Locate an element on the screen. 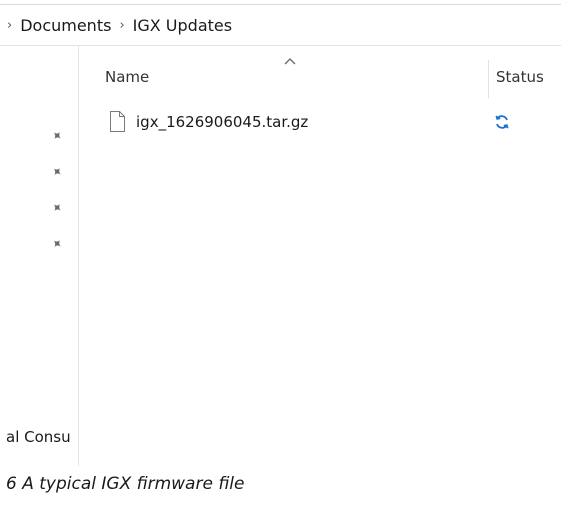 Image resolution: width=569 pixels, height=513 pixels. file-name: igx_1626906045.tar.gz is located at coordinates (222, 122).